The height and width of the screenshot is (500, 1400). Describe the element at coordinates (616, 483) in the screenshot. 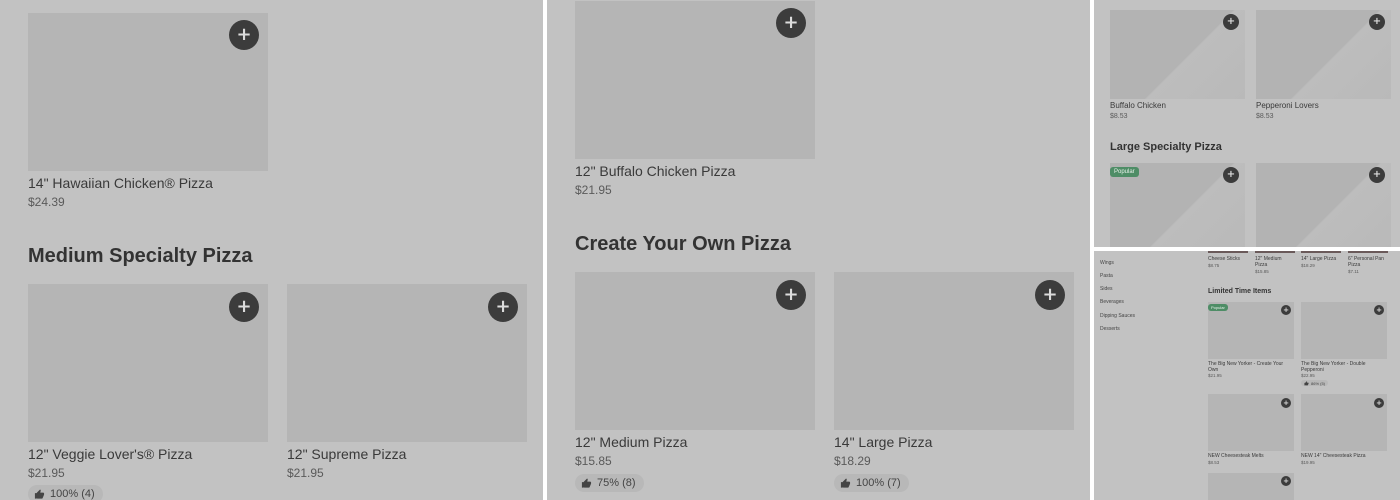

I see `rating-text: 75% (8)` at that location.